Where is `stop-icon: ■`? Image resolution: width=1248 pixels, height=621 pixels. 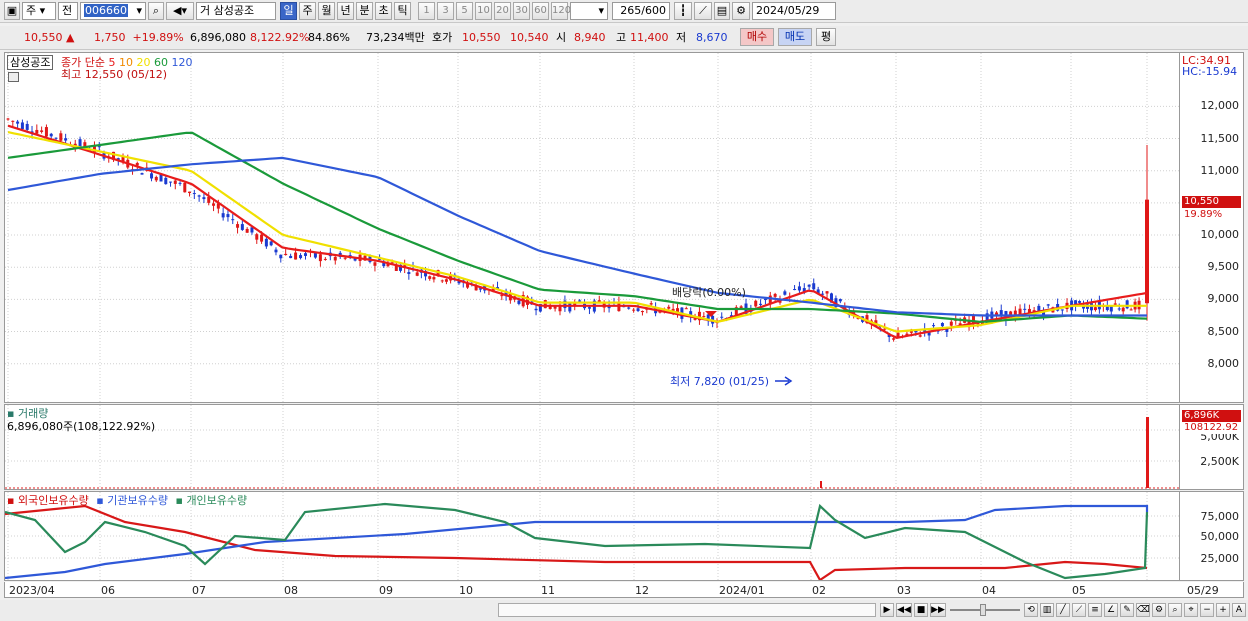 stop-icon: ■ is located at coordinates (921, 610).